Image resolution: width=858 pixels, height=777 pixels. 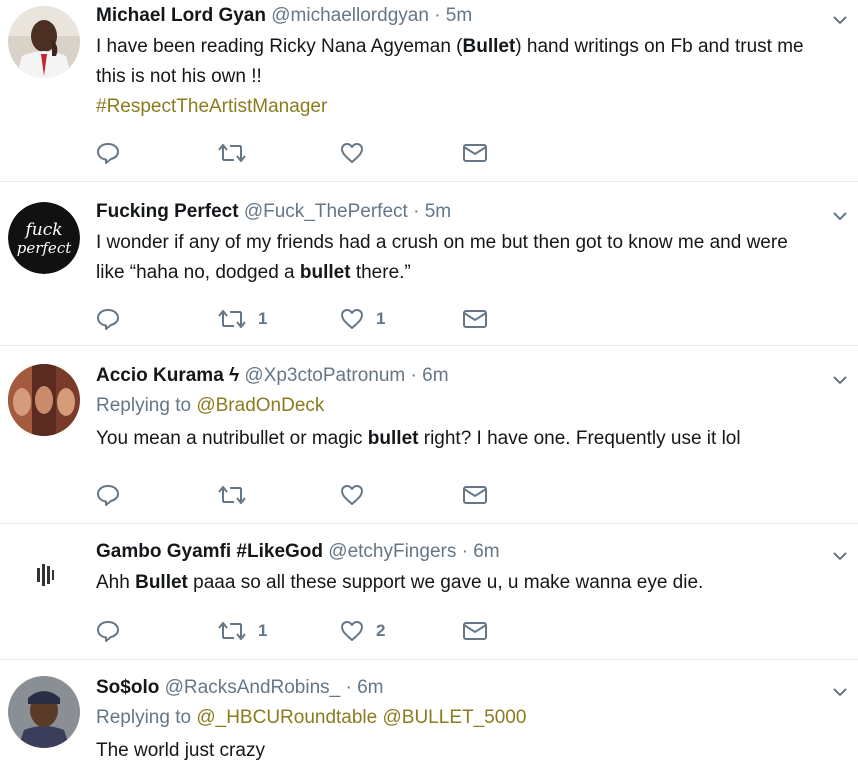 What do you see at coordinates (457, 212) in the screenshot?
I see `tweet-header: Fucking Perfect @Fuck_ThePerfect · 5m` at bounding box center [457, 212].